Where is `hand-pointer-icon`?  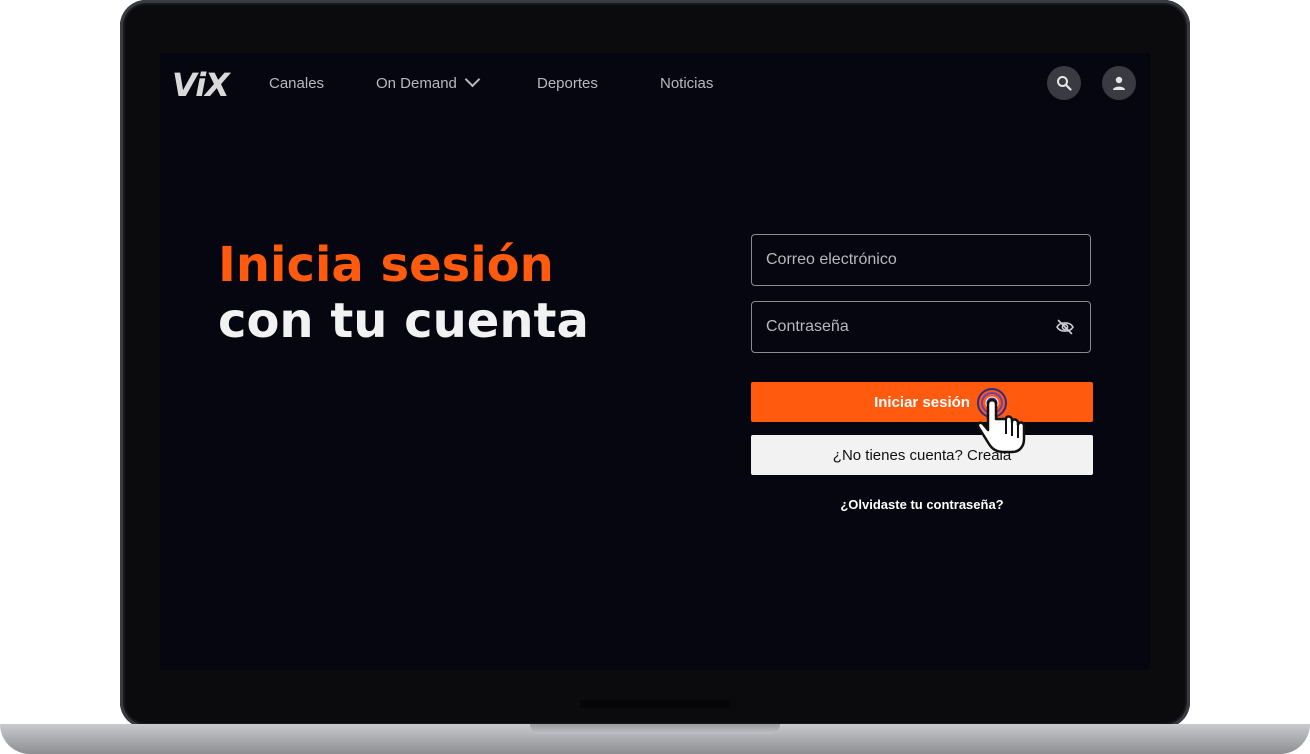 hand-pointer-icon is located at coordinates (1001, 421).